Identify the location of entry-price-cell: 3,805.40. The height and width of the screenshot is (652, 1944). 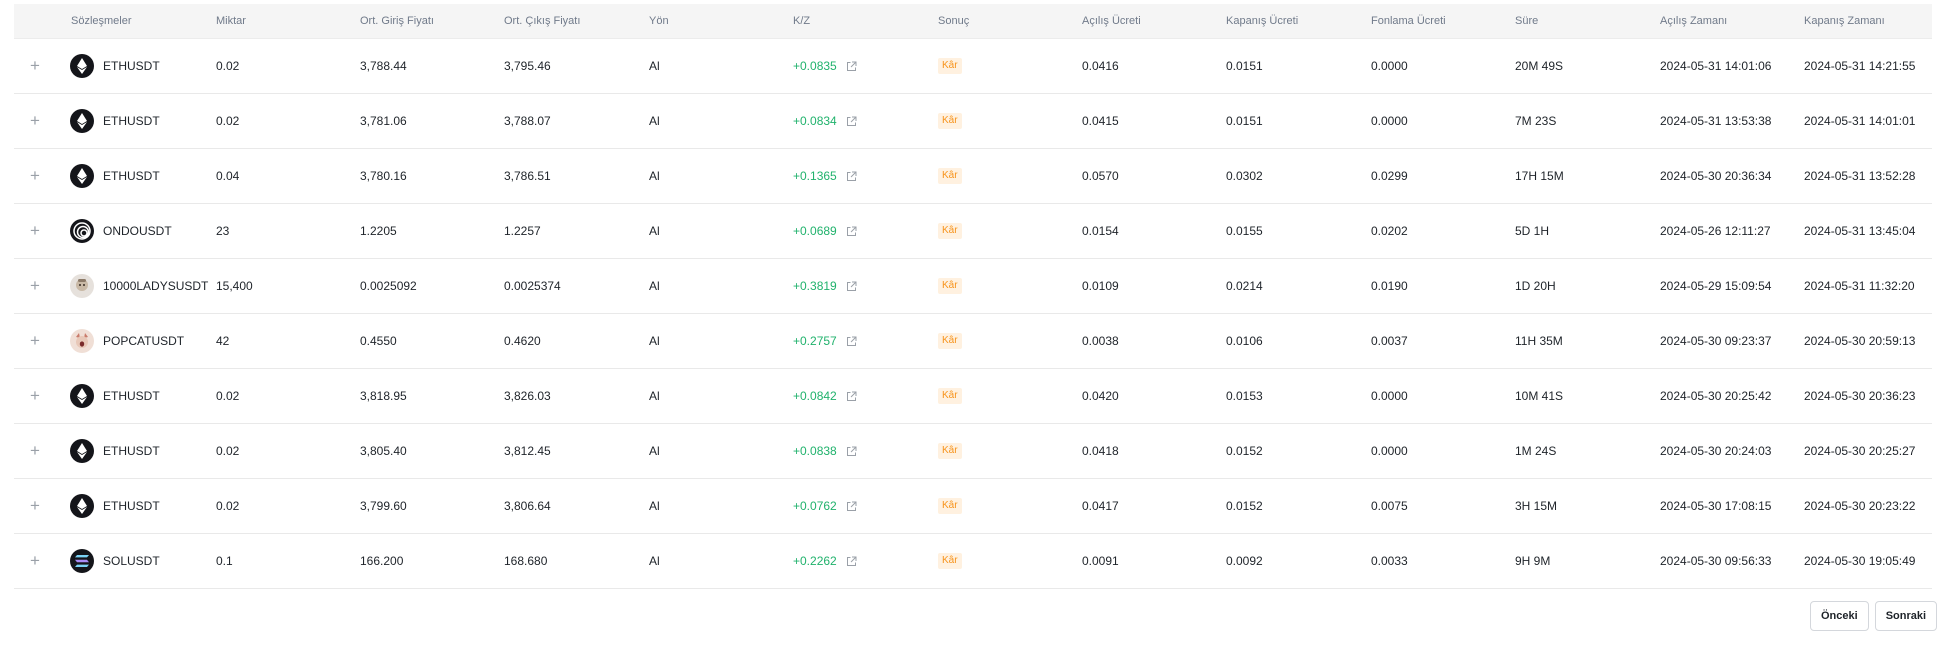
(383, 451).